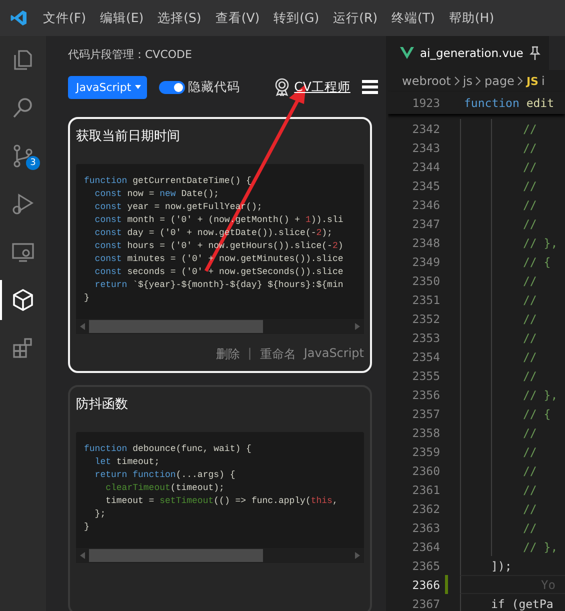 The height and width of the screenshot is (611, 565). What do you see at coordinates (157, 194) in the screenshot?
I see `code-line: const now = new Date();` at bounding box center [157, 194].